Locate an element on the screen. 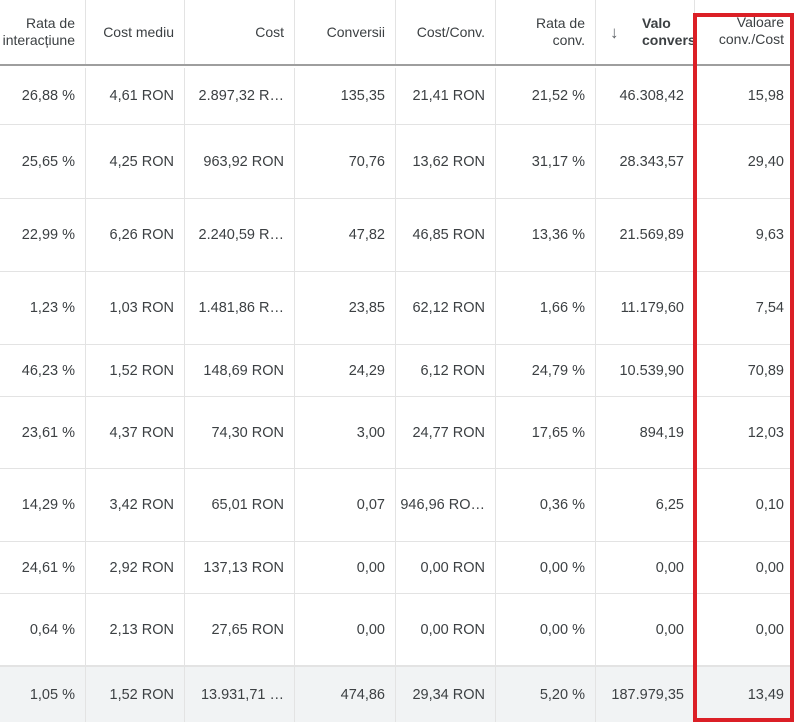 This screenshot has height=722, width=794. cell-cost: 963,92 RON is located at coordinates (240, 161).